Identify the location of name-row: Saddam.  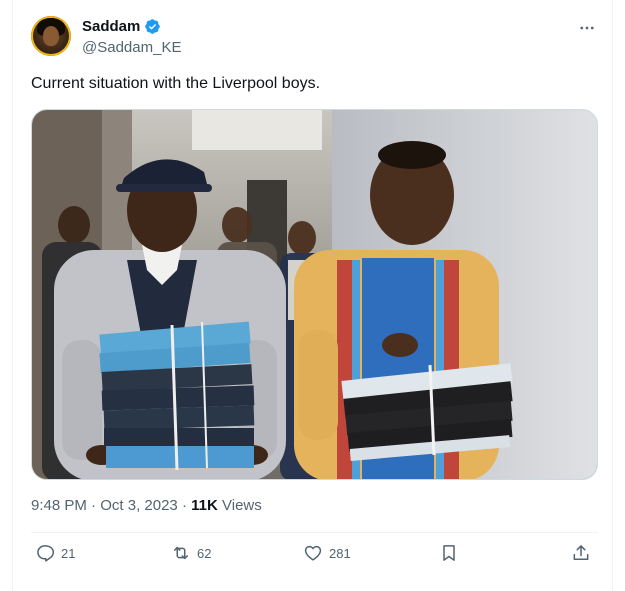
(121, 26).